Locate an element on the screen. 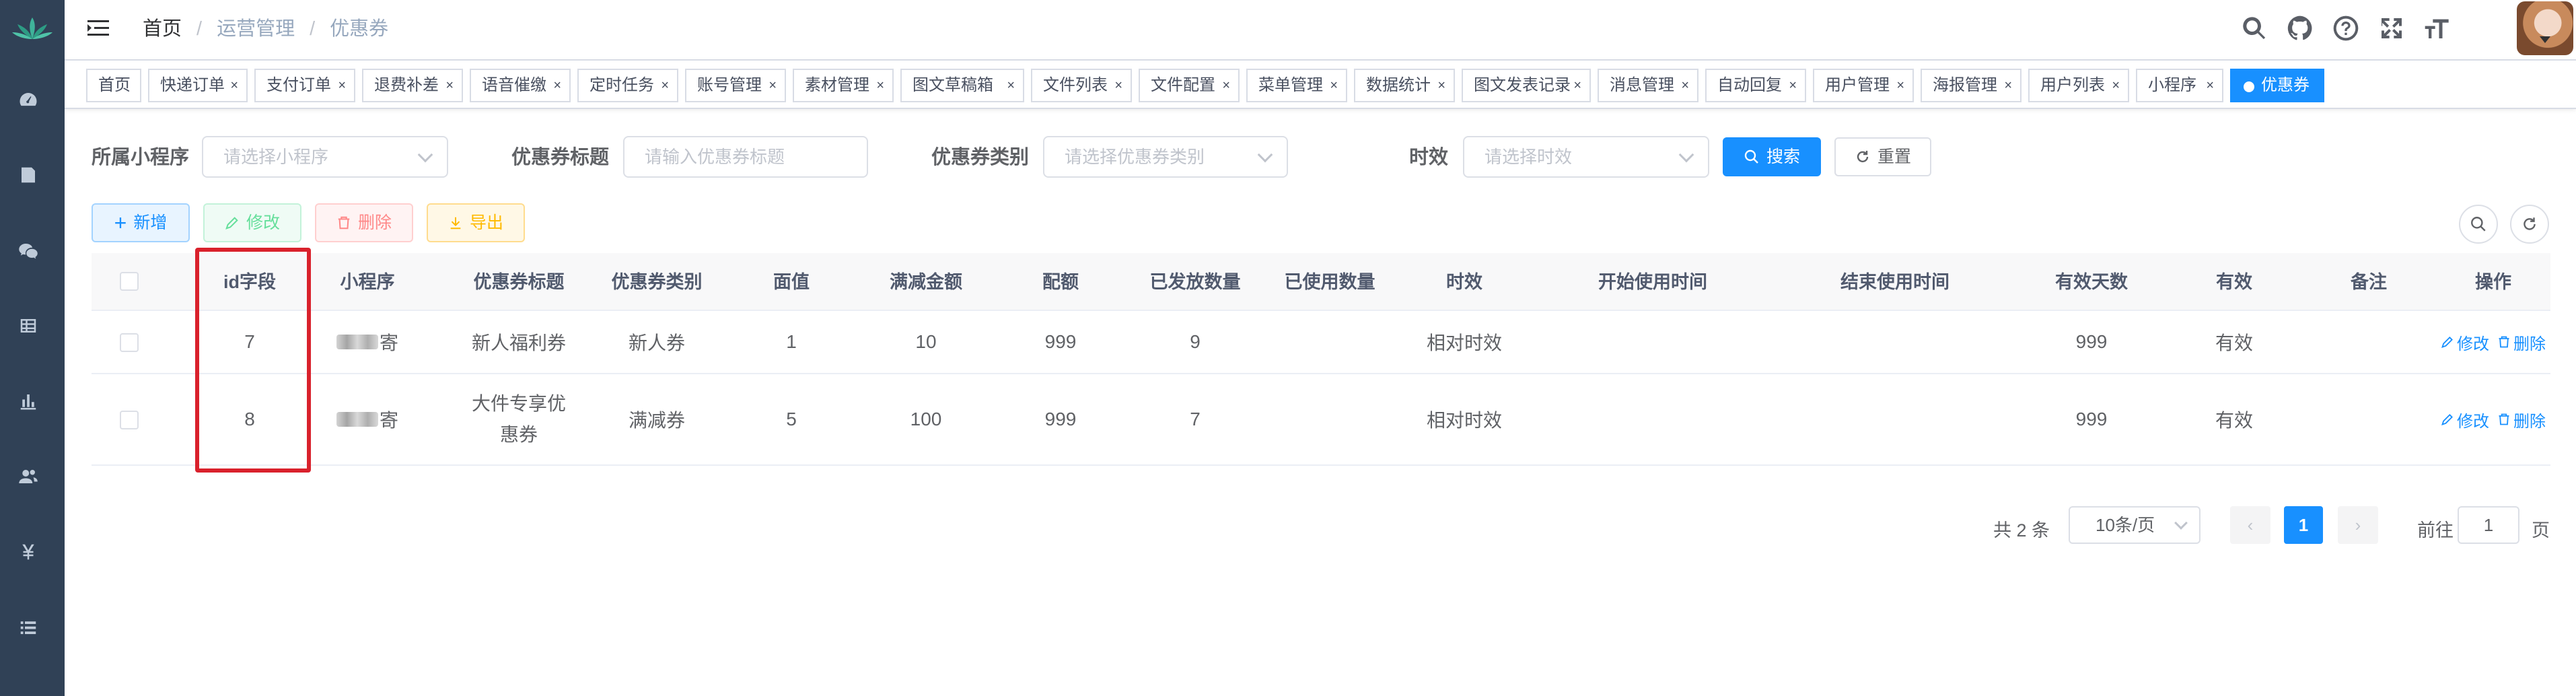 The image size is (2576, 696). tag-item: 用户管理 × is located at coordinates (1863, 86).